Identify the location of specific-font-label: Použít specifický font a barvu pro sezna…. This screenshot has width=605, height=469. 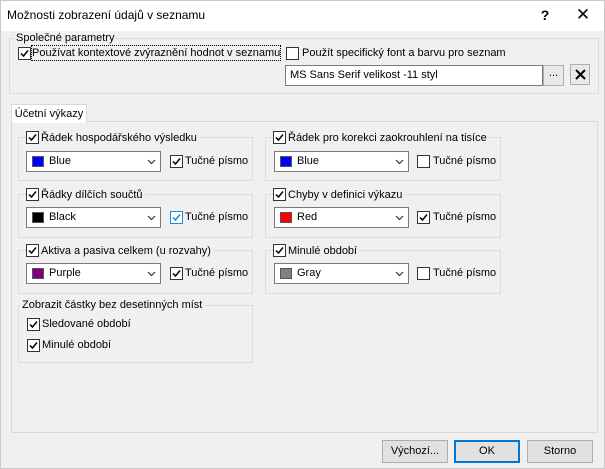
(404, 53).